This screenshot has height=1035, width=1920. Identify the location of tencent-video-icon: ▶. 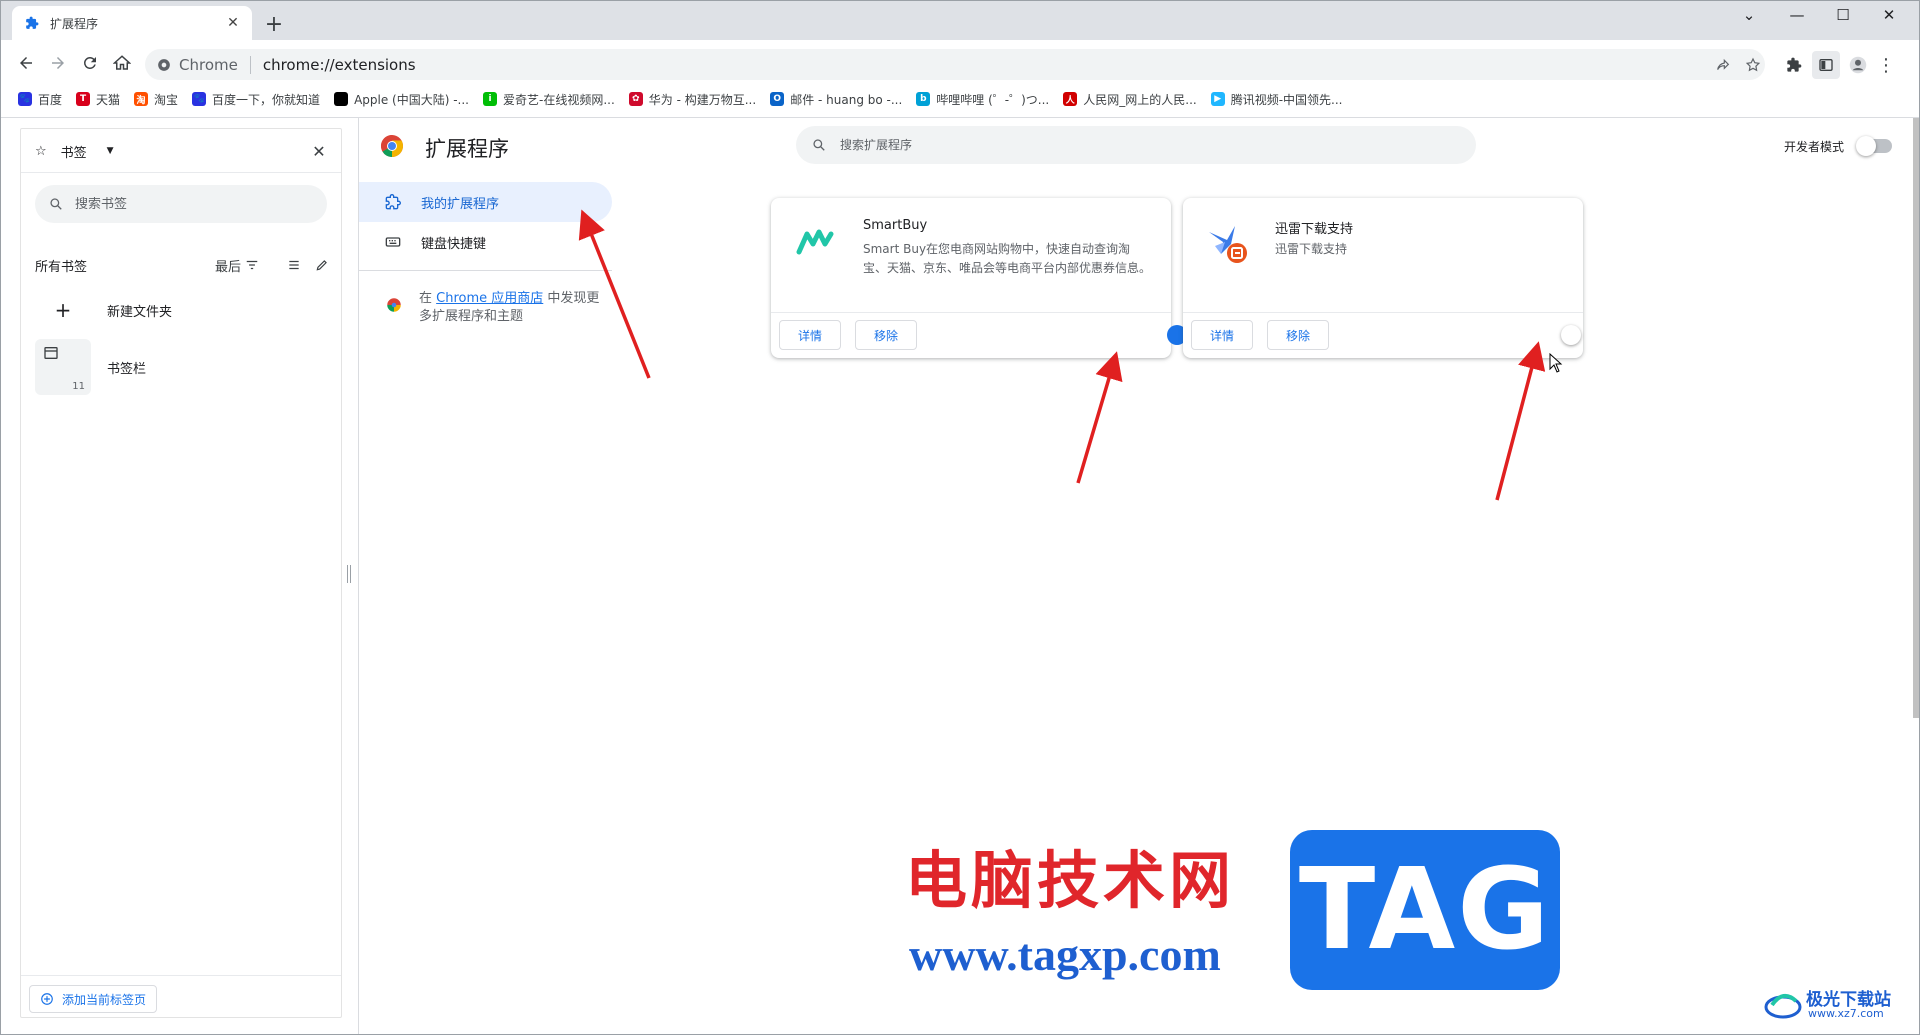
(1217, 99).